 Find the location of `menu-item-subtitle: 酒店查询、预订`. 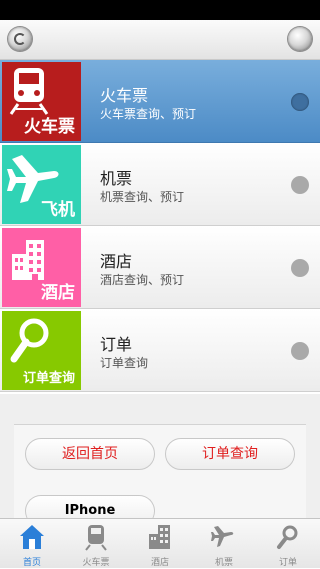

menu-item-subtitle: 酒店查询、预订 is located at coordinates (142, 280).